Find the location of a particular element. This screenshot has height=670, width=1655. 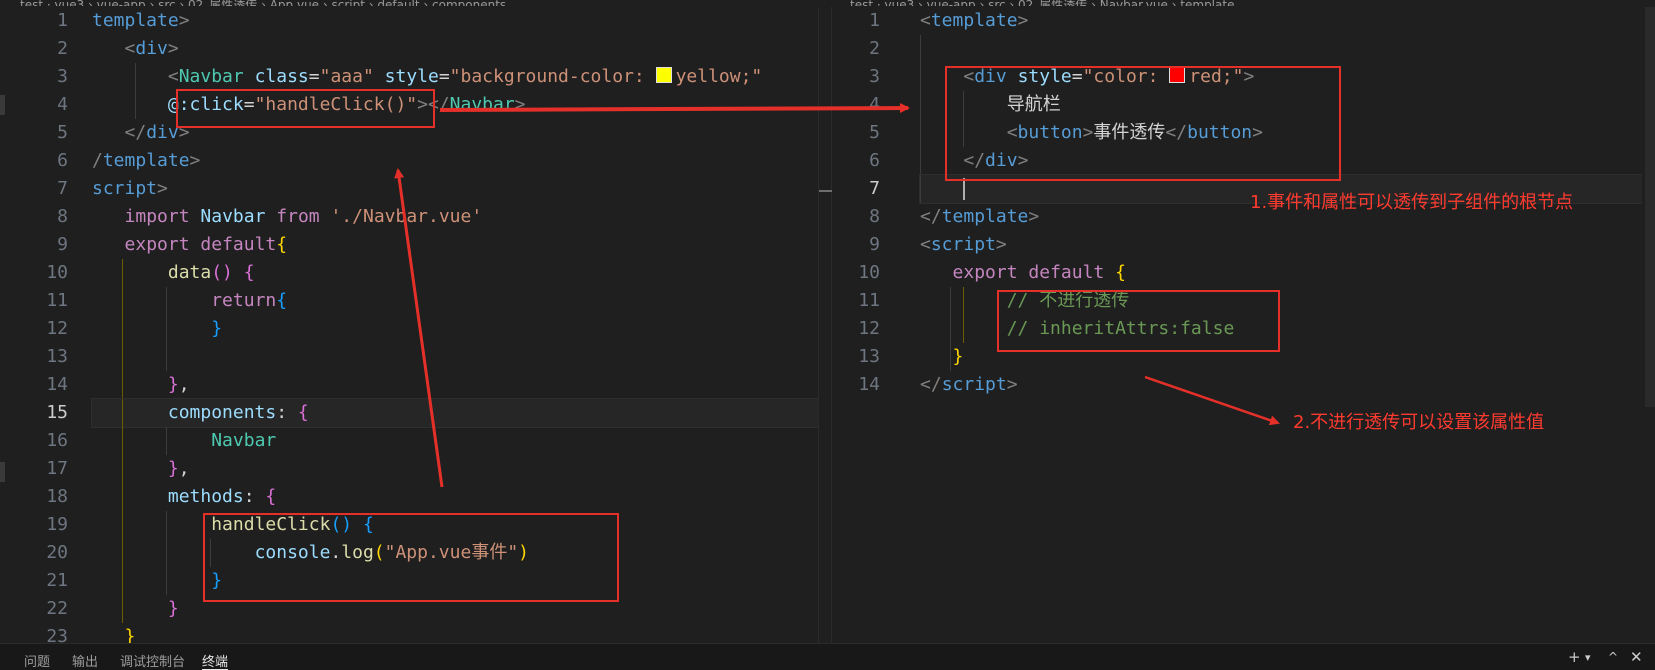

line-number: 21 is located at coordinates (57, 580).